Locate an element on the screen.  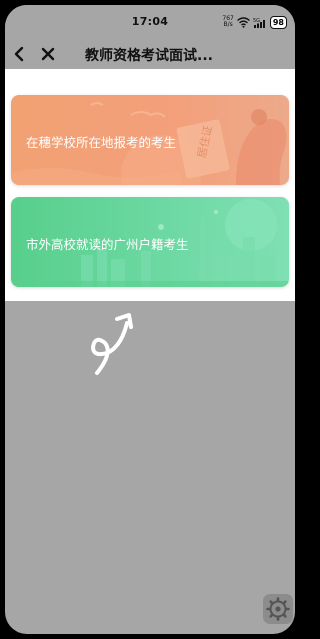
svg-text: 5G is located at coordinates (256, 21).